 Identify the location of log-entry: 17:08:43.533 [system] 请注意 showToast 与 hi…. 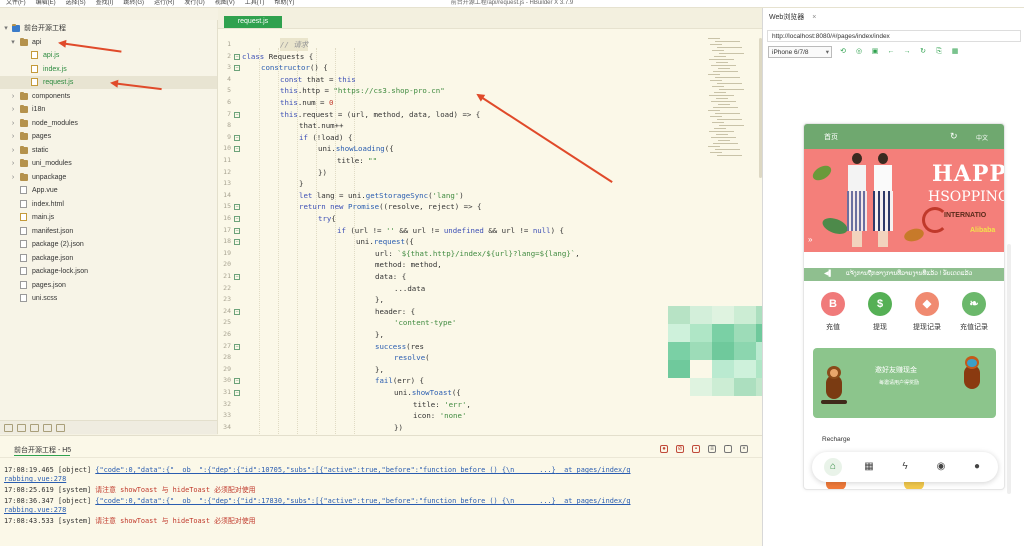
(129, 521).